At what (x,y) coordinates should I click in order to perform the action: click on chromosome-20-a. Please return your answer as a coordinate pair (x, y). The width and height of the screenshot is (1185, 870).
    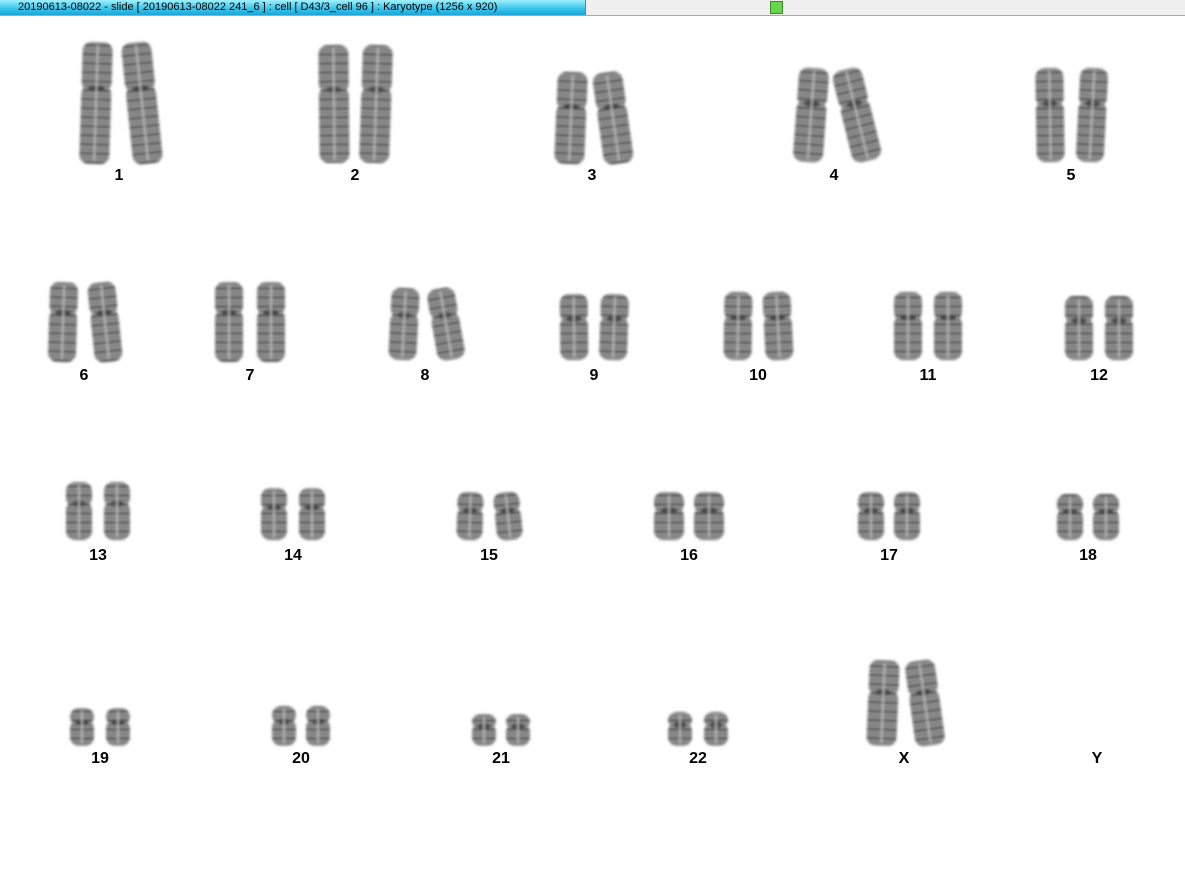
    Looking at the image, I should click on (284, 726).